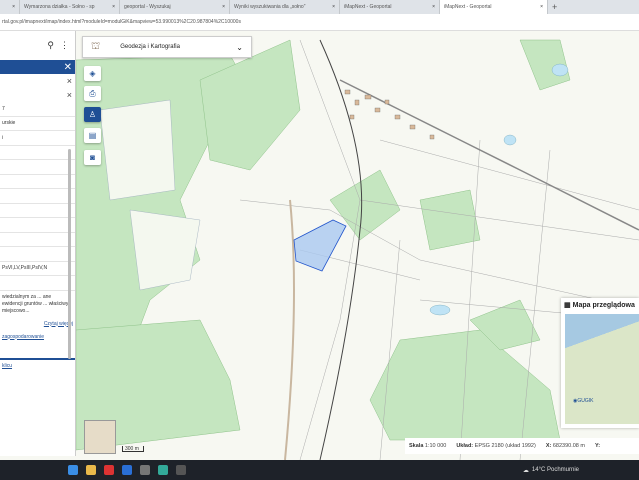 The width and height of the screenshot is (639, 480). Describe the element at coordinates (100, 437) in the screenshot. I see `basemap-switcher` at that location.